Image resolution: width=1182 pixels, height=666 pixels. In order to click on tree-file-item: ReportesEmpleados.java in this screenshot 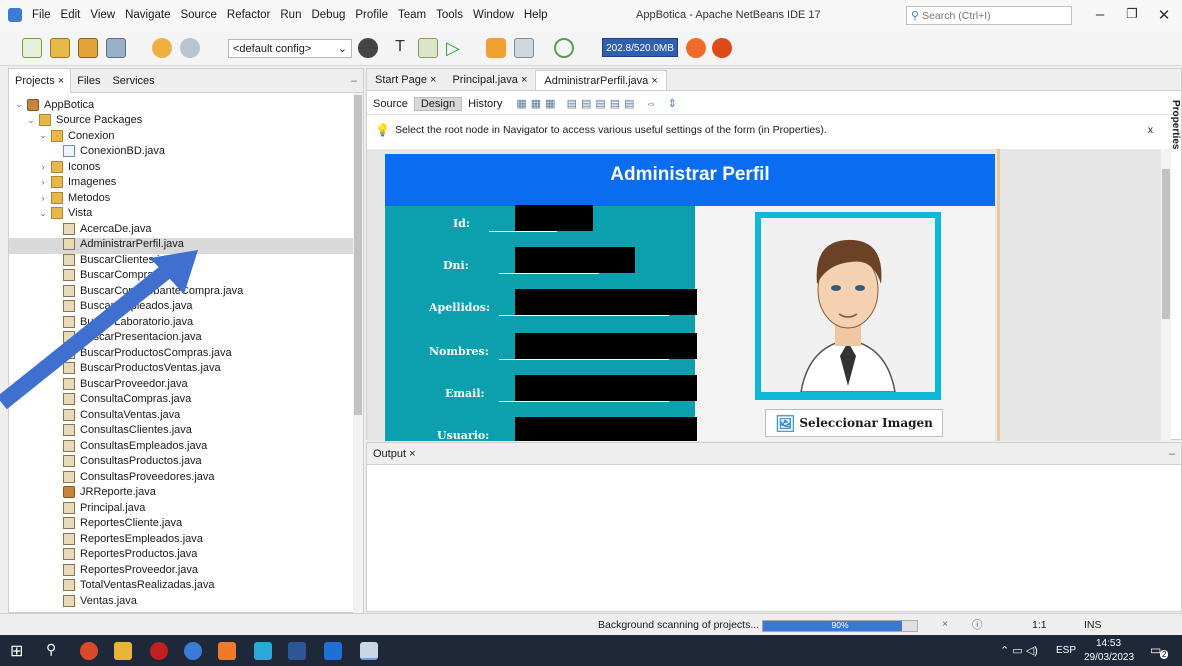, I will do `click(126, 539)`.